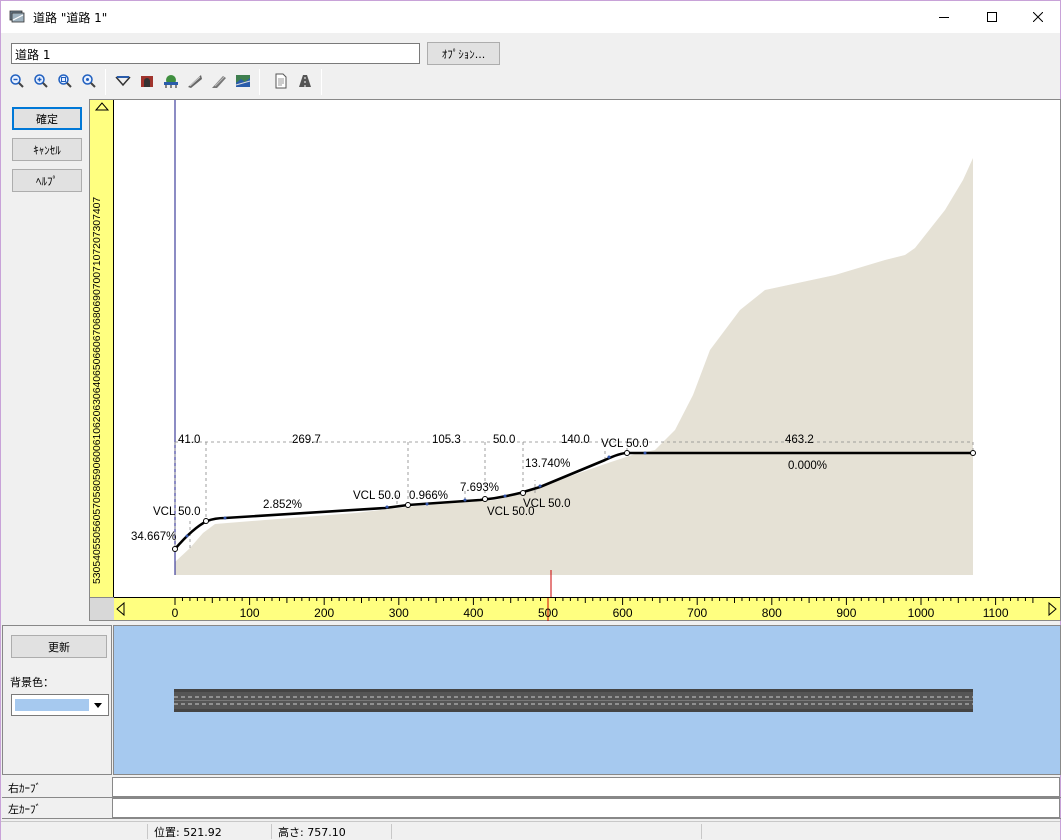  Describe the element at coordinates (399, 613) in the screenshot. I see `station-tick-label: 300` at that location.